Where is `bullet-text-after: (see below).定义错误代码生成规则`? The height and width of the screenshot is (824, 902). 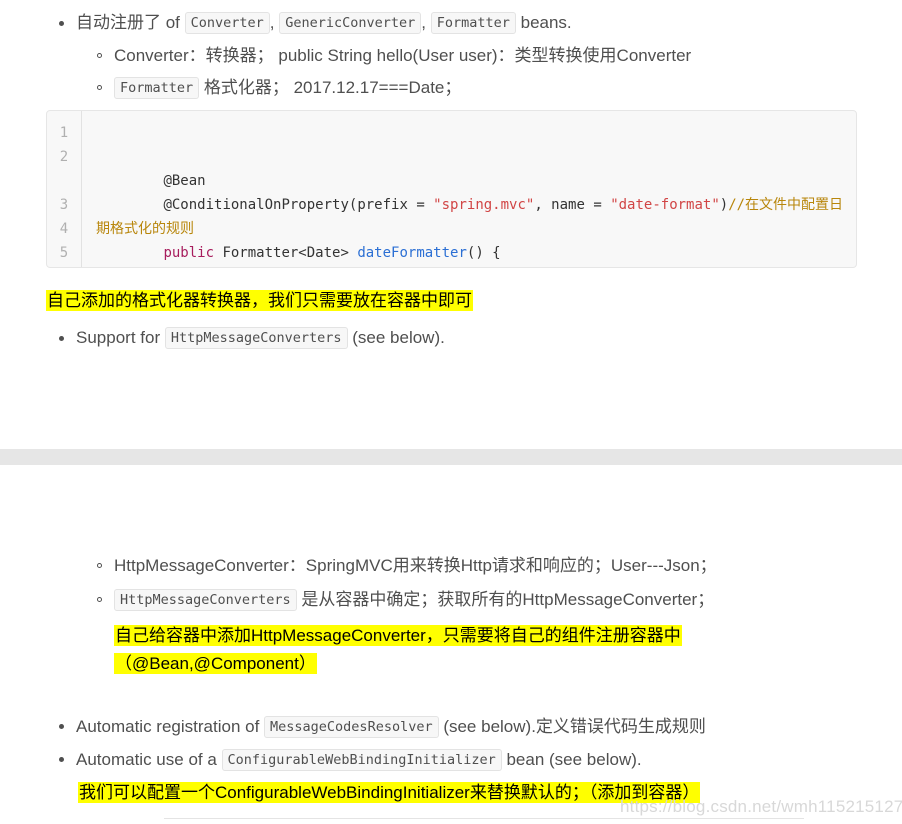
bullet-text-after: (see below).定义错误代码生成规则 is located at coordinates (572, 726).